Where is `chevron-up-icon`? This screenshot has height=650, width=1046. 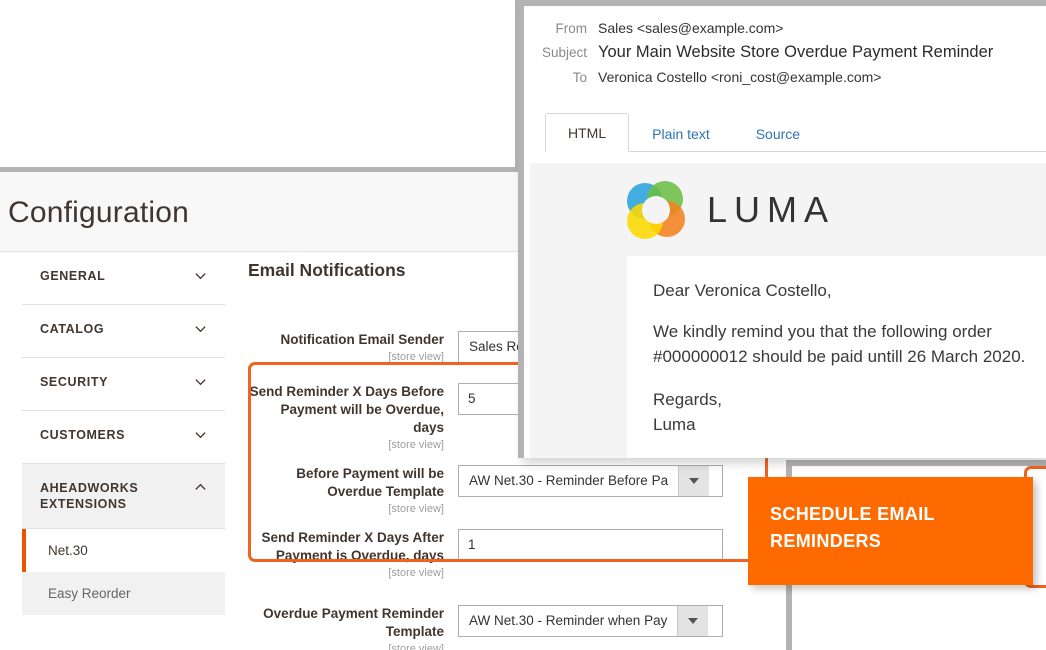
chevron-up-icon is located at coordinates (200, 487).